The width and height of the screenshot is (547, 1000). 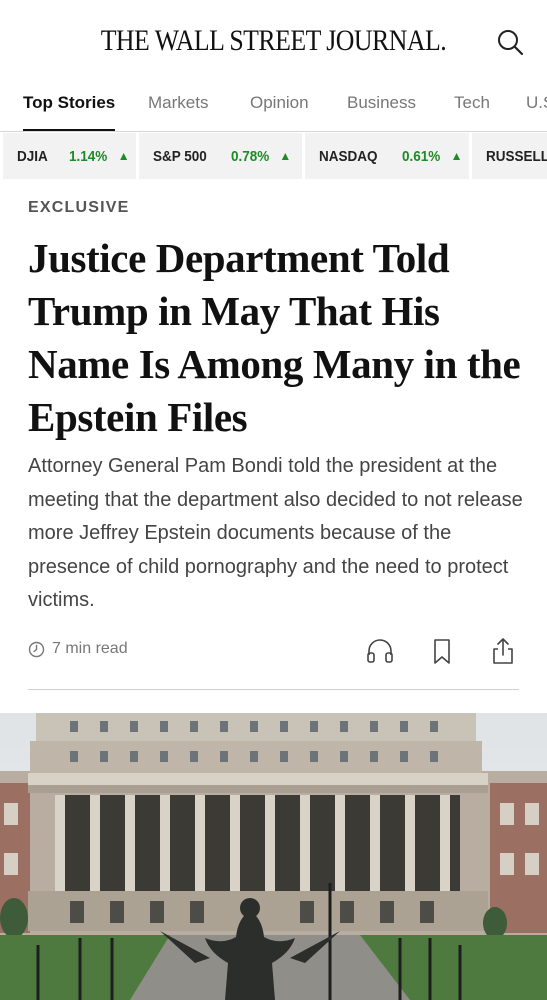 I want to click on wsj-logo: THE WALL STREET JOURNAL., so click(x=273, y=41).